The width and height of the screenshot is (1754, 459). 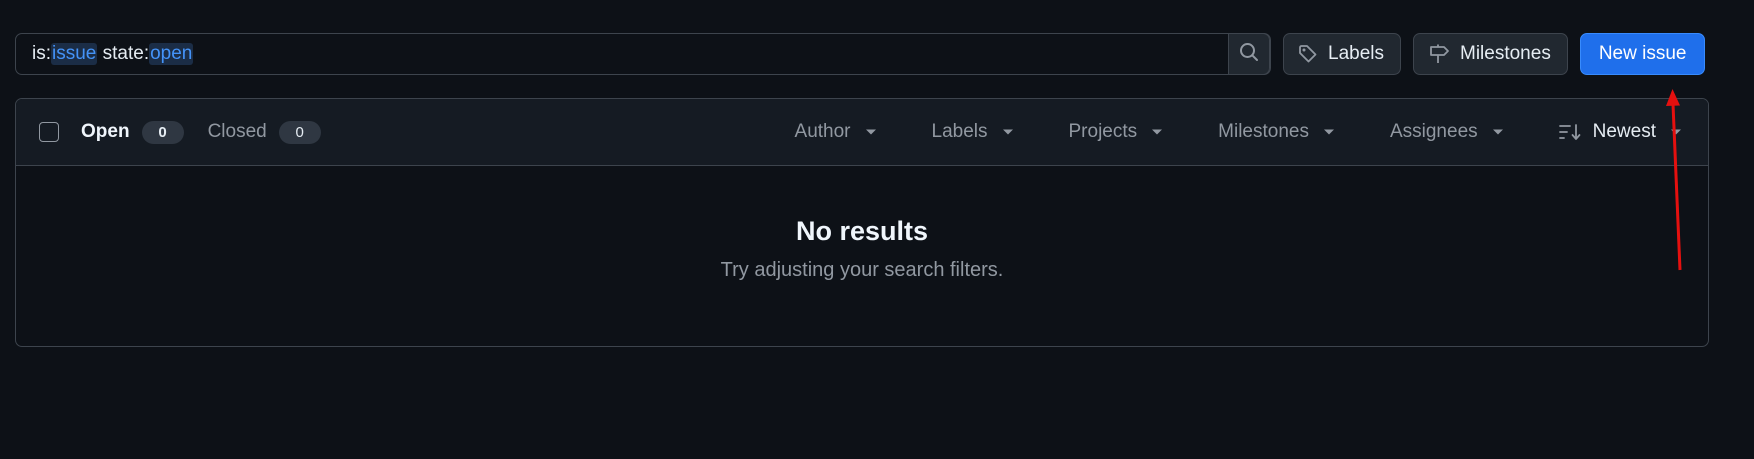 I want to click on assignees-filter: Assignees, so click(x=1447, y=132).